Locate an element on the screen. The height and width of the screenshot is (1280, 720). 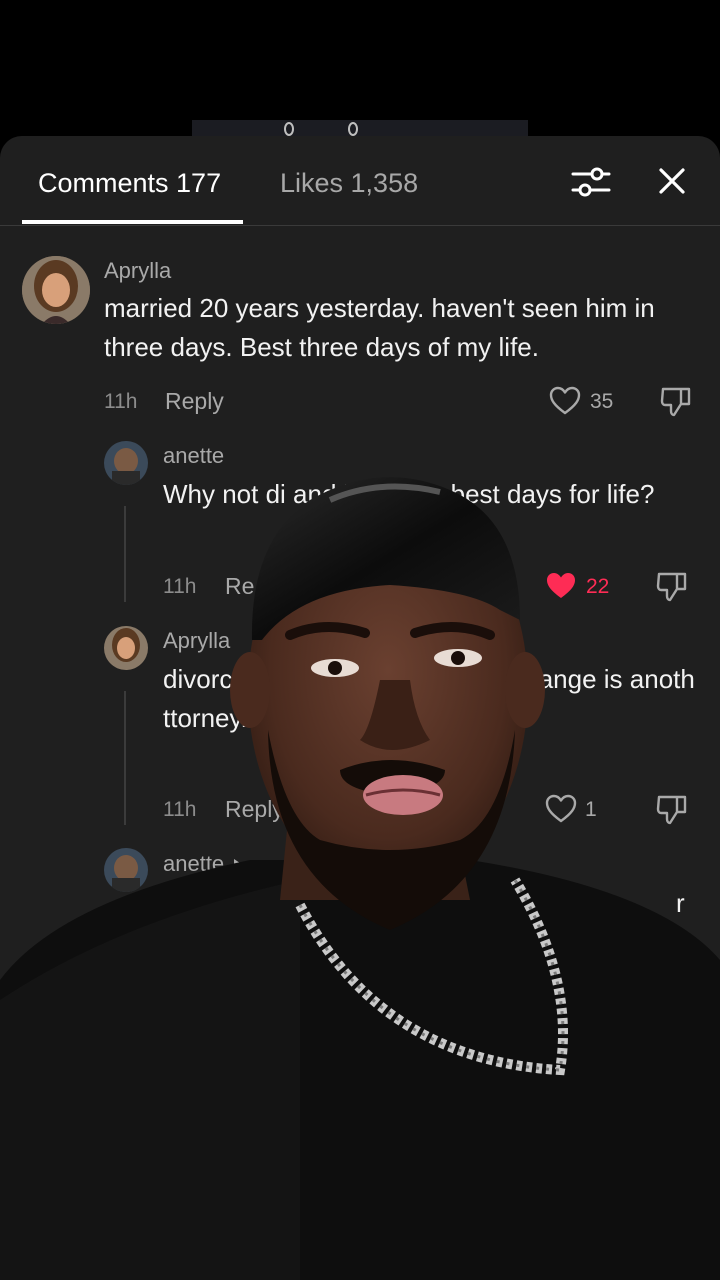
tab-likes: Likes 1,358 is located at coordinates (349, 183).